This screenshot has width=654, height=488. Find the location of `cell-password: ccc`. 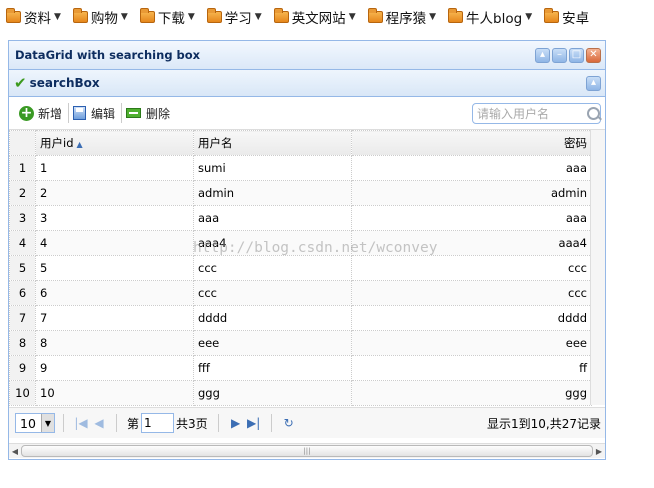

cell-password: ccc is located at coordinates (471, 293).